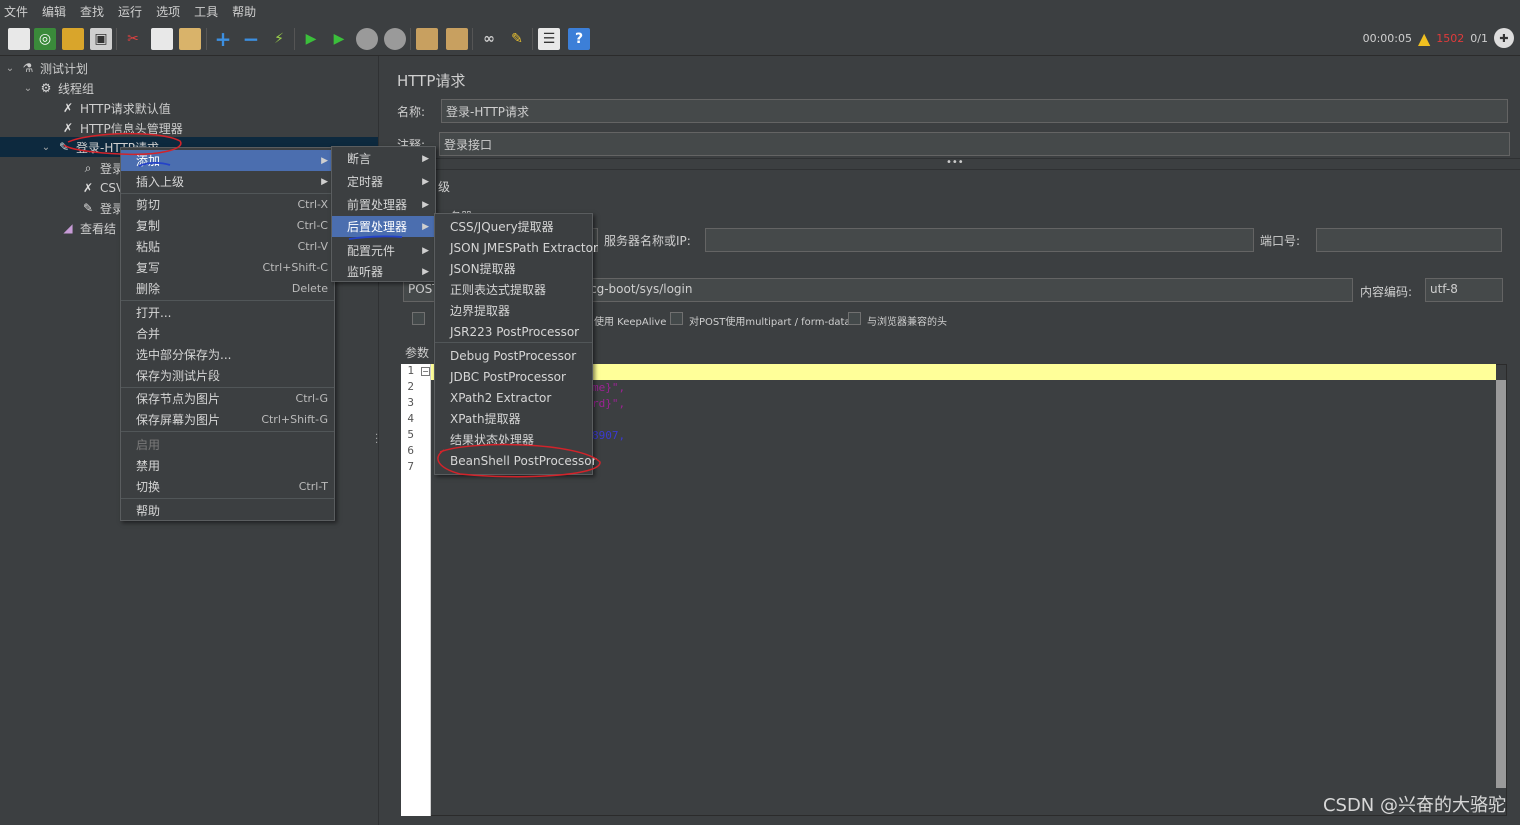  Describe the element at coordinates (1414, 805) in the screenshot. I see `watermark: CSDN @兴奋的大骆驼` at that location.